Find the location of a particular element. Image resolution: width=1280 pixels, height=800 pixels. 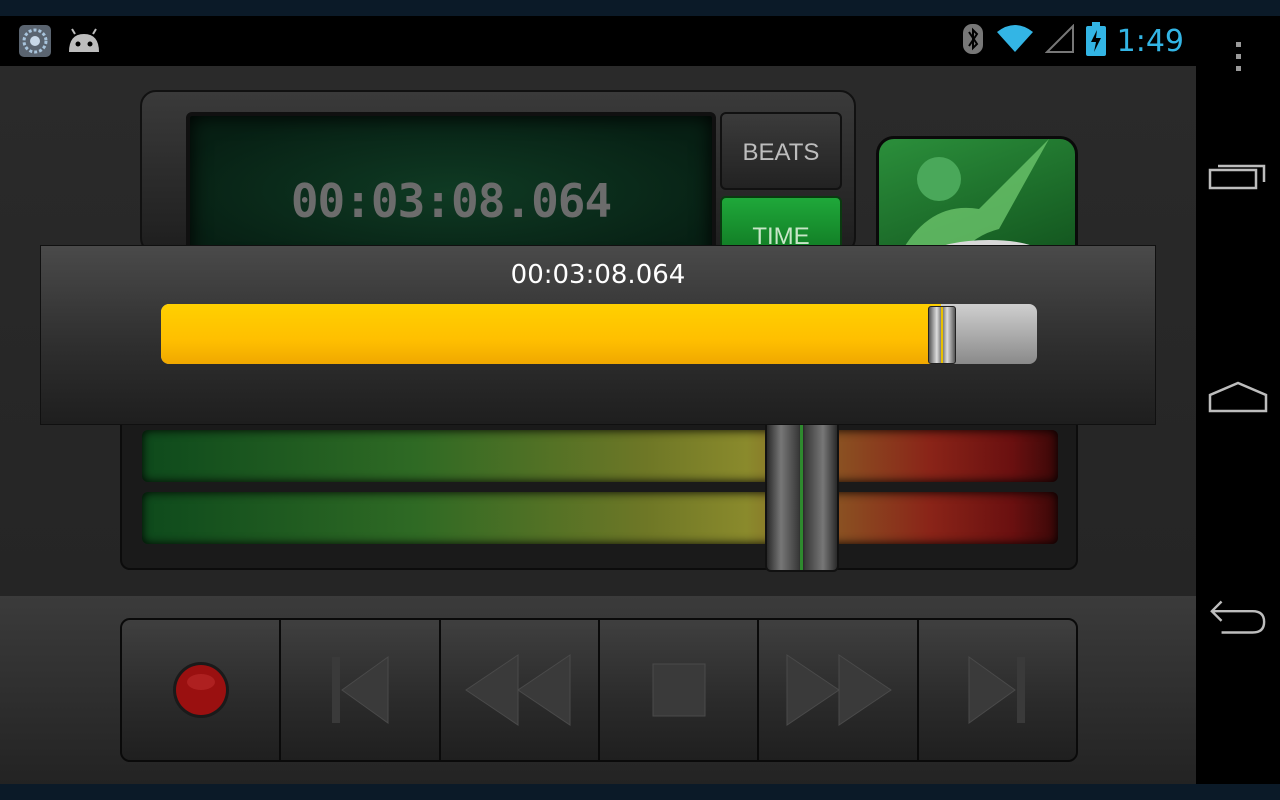

fast-forward-button is located at coordinates (839, 690).